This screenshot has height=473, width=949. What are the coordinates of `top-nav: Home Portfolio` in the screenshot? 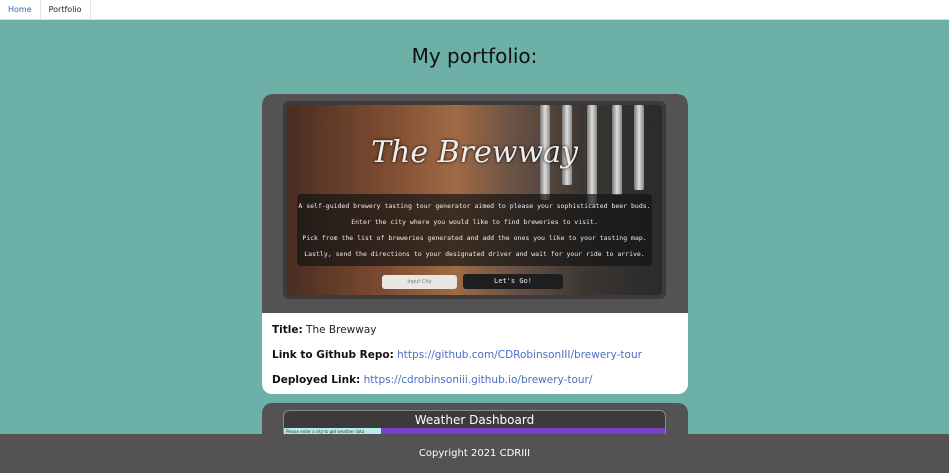 It's located at (474, 10).